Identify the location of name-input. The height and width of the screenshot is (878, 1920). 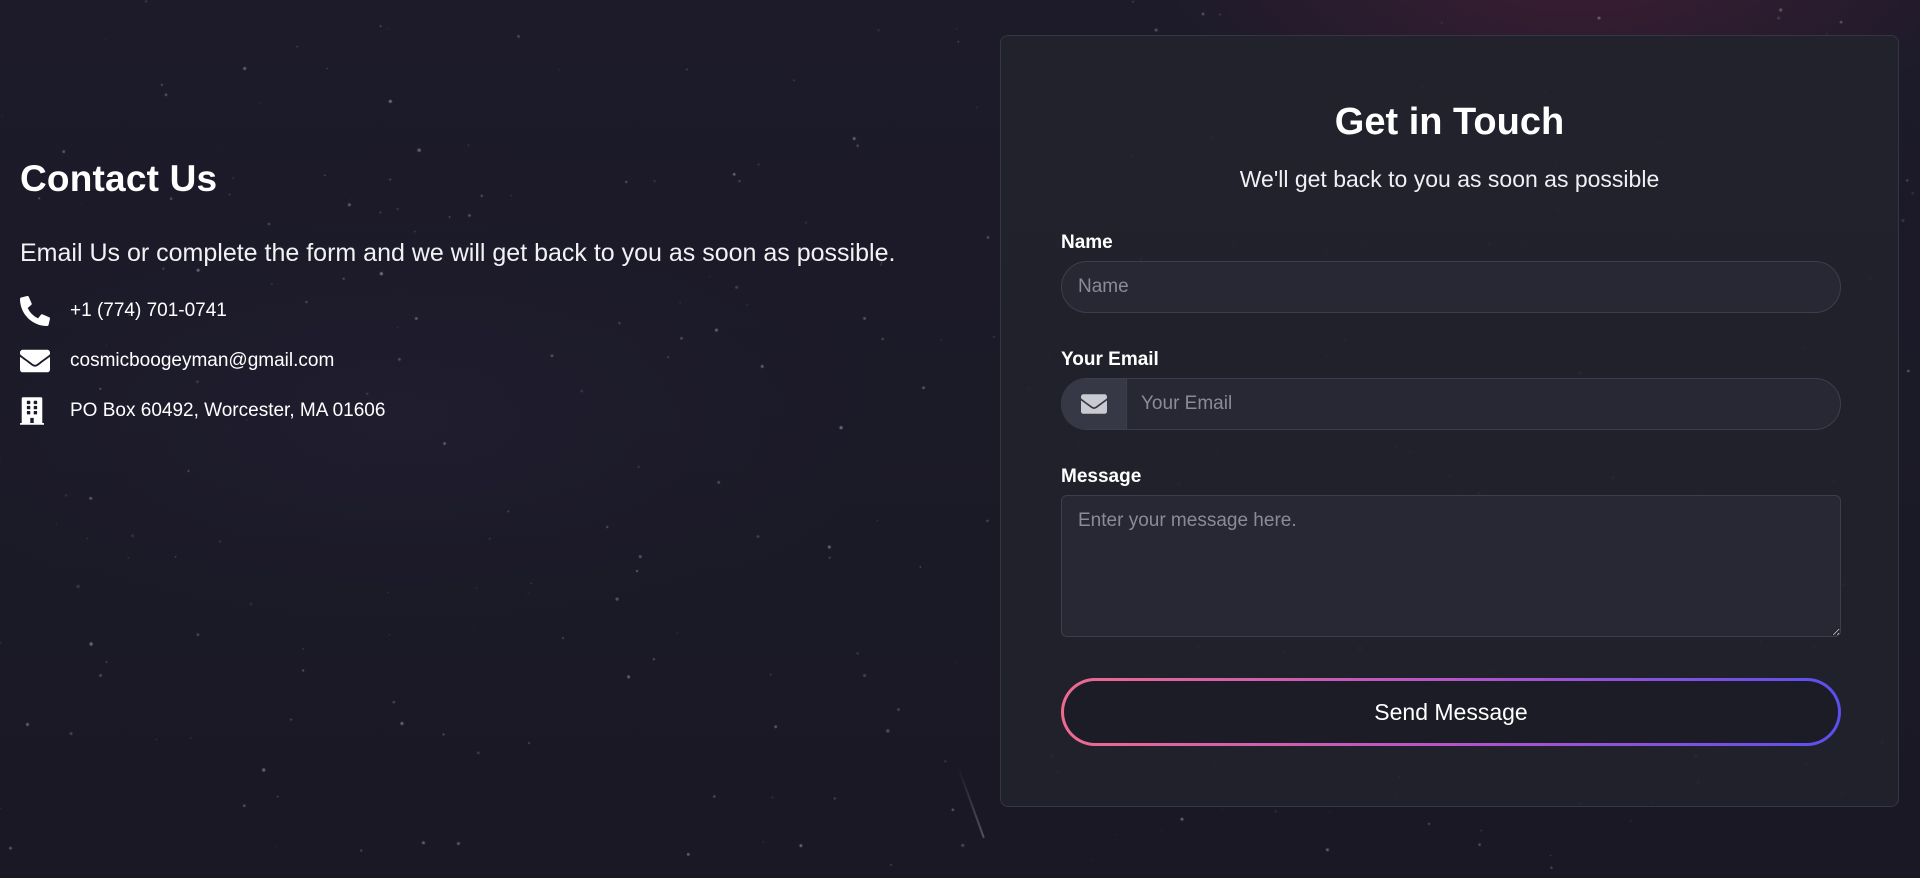
(1451, 287).